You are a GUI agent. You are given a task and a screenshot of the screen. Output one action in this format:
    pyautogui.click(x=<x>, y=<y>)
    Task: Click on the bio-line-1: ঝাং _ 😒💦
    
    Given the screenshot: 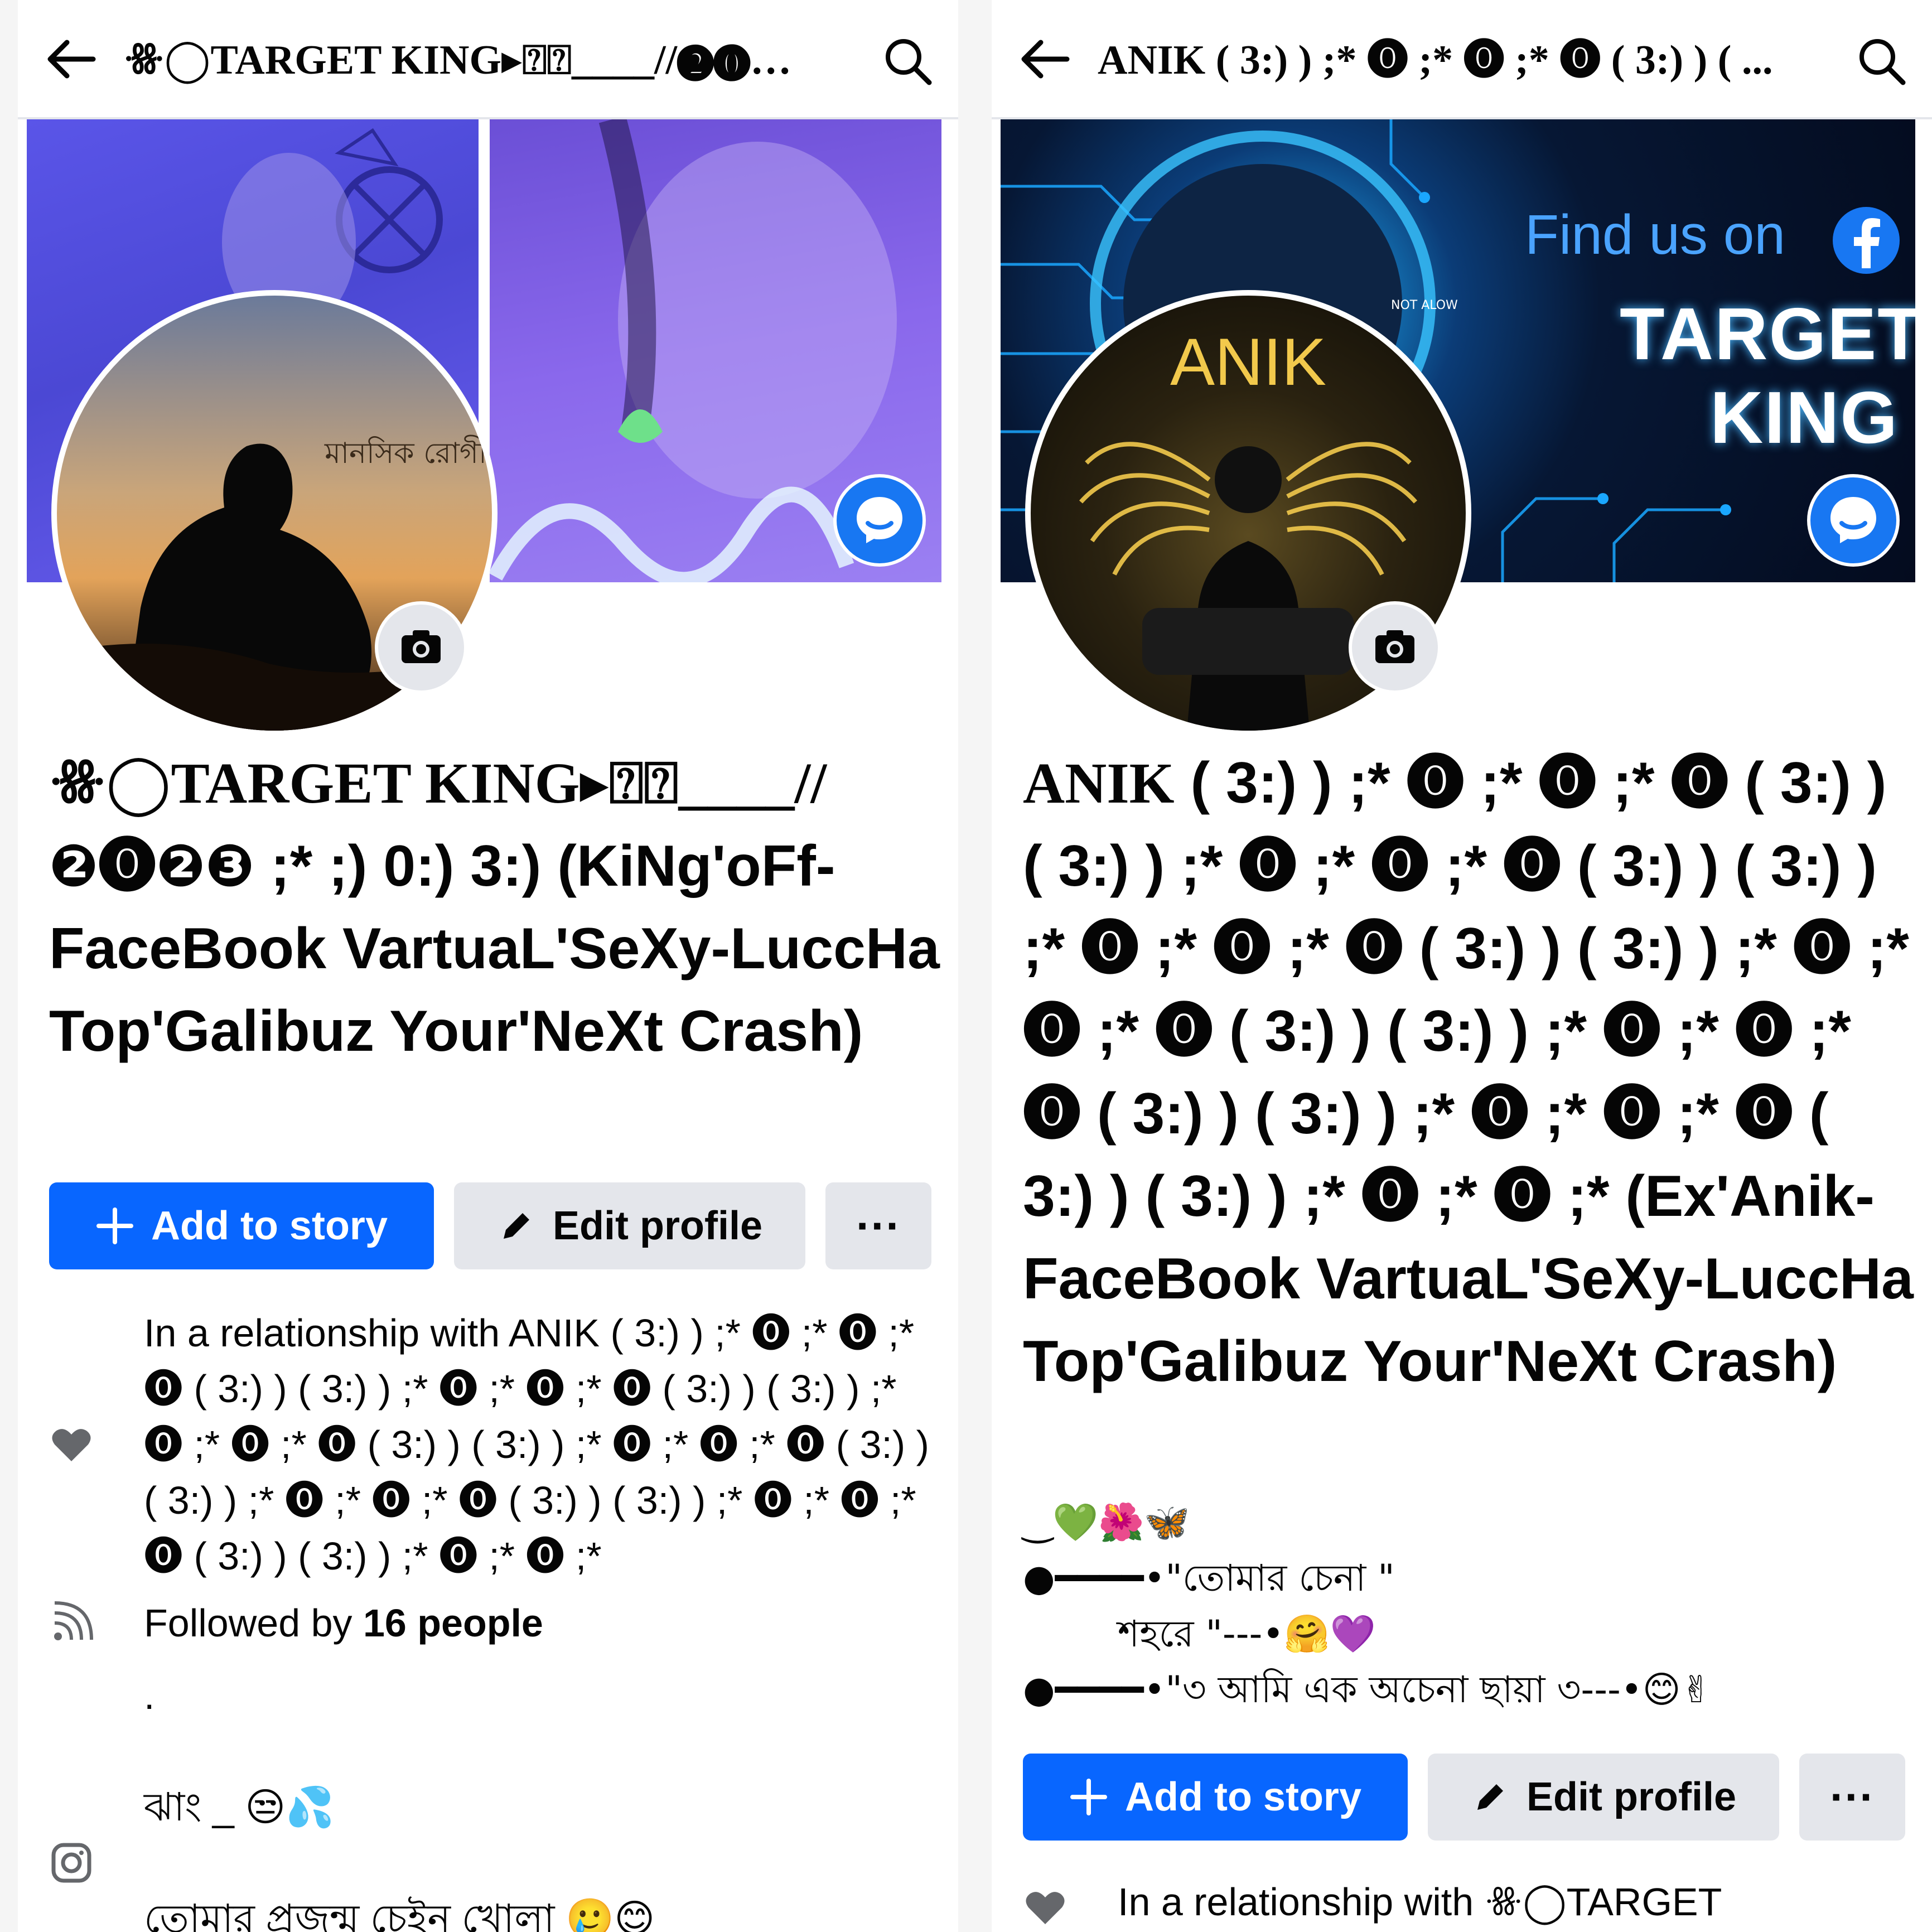 What is the action you would take?
    pyautogui.click(x=239, y=1807)
    